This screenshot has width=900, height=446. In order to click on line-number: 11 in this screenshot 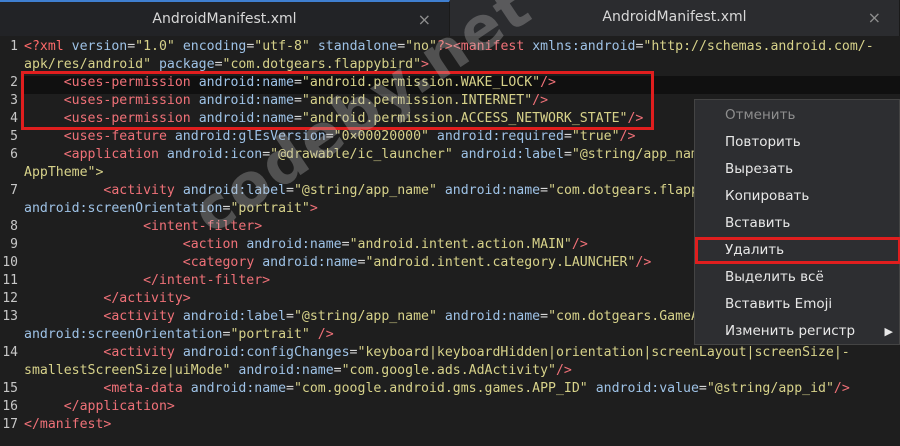, I will do `click(10, 280)`.